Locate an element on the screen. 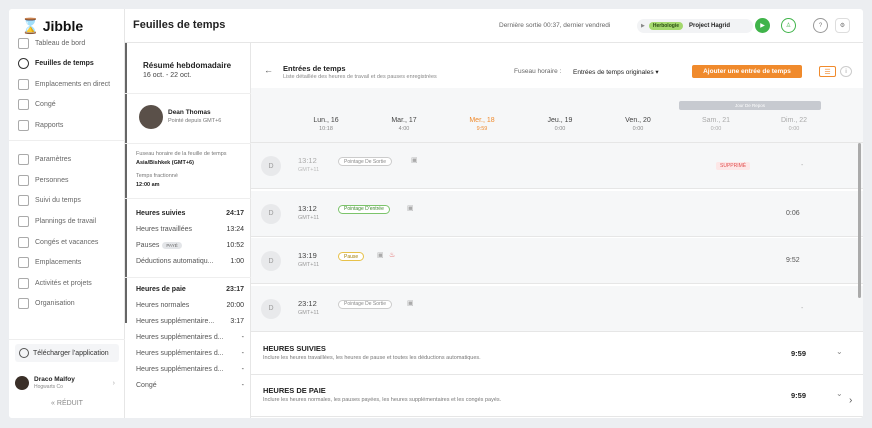 The height and width of the screenshot is (428, 872). jibble-logo-icon: ⌛ is located at coordinates (30, 26).